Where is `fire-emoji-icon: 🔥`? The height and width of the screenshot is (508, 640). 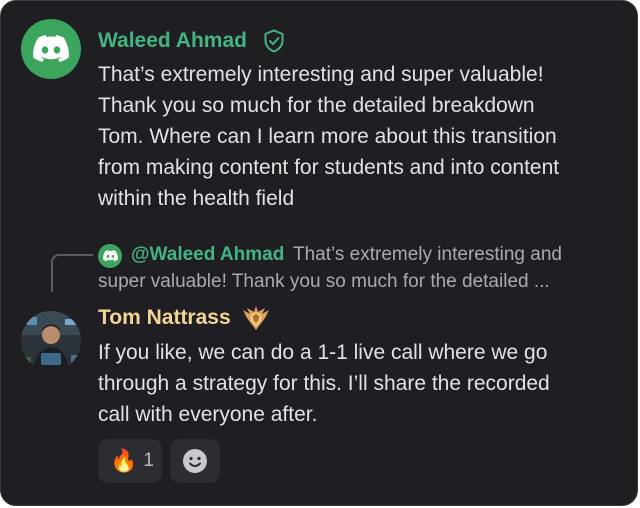 fire-emoji-icon: 🔥 is located at coordinates (124, 460).